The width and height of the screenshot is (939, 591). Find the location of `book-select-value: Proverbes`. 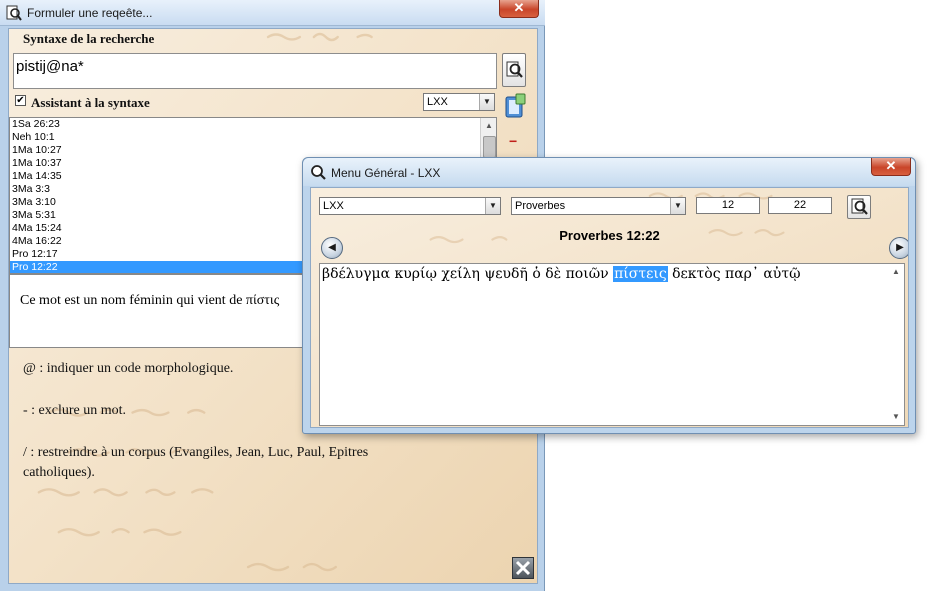

book-select-value: Proverbes is located at coordinates (540, 206).